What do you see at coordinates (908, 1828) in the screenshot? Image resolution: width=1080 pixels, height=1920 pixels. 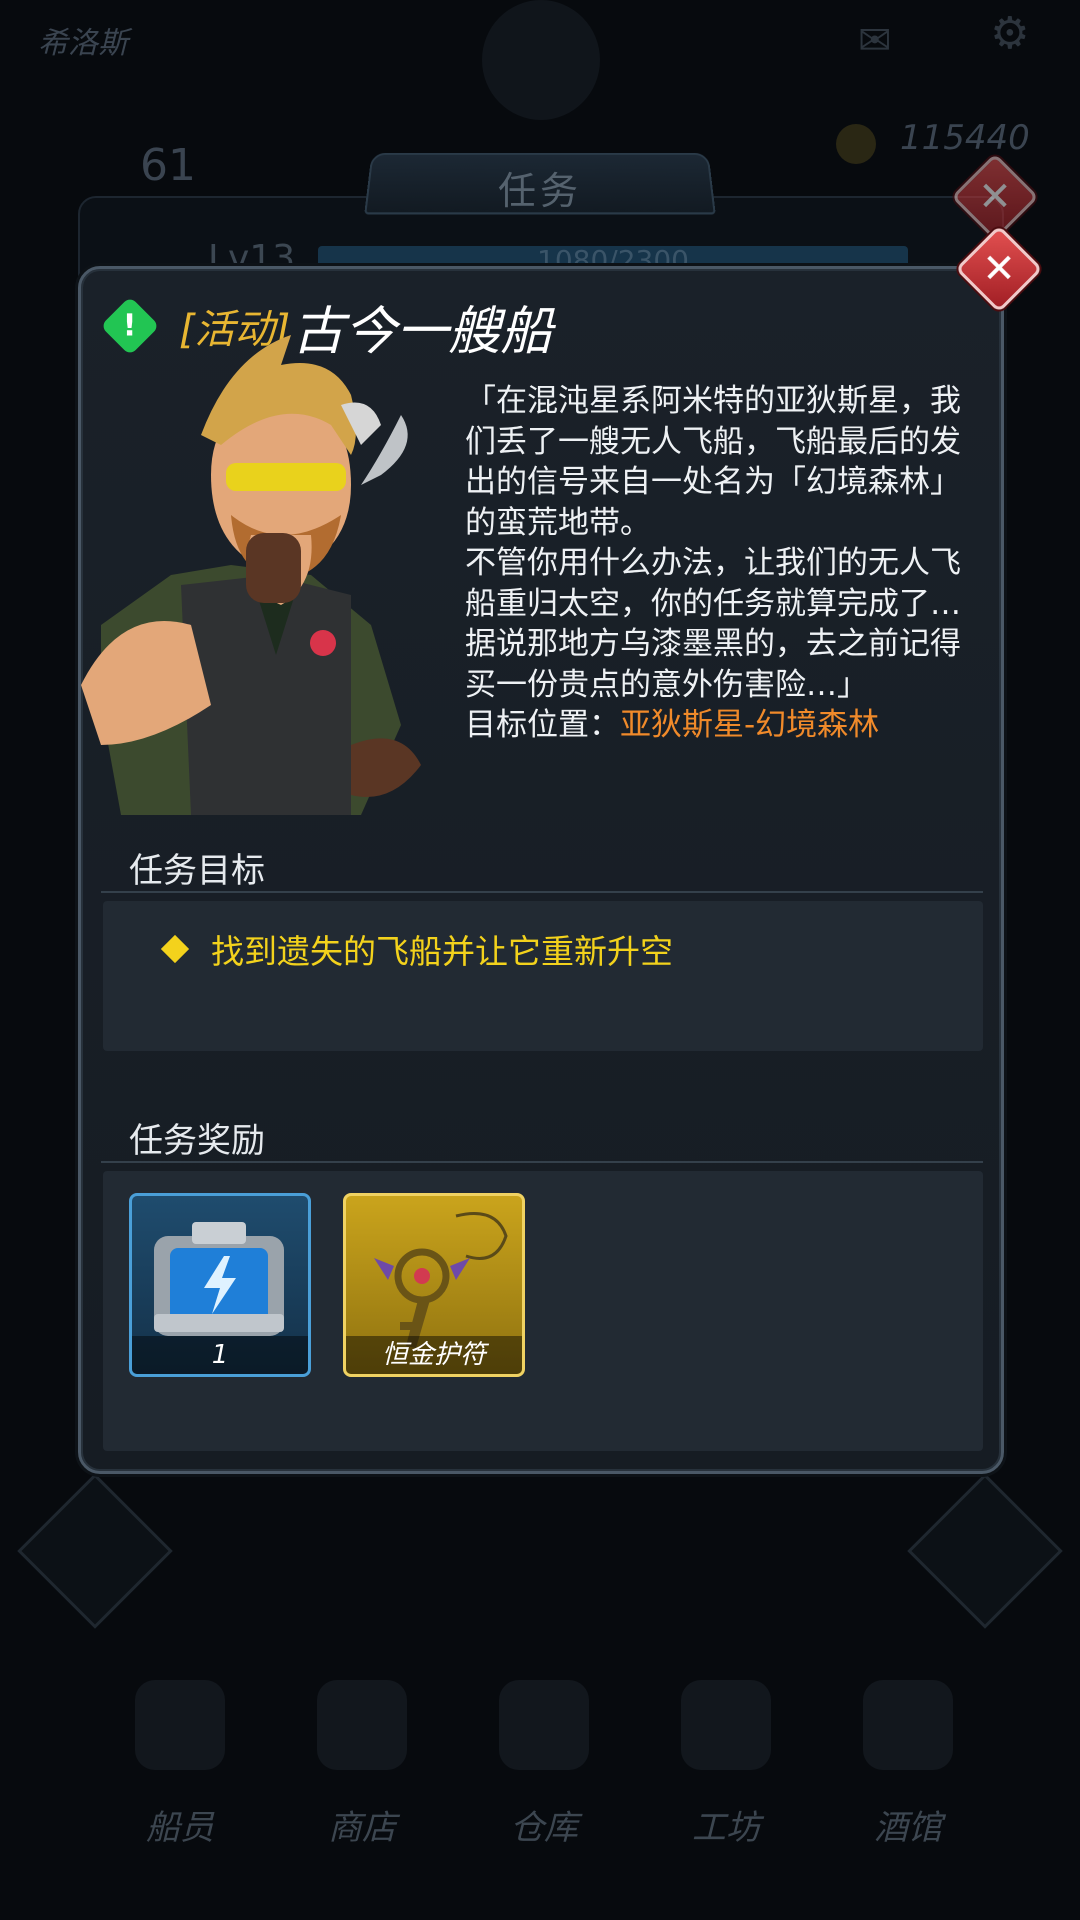 I see `nav-label: 酒馆` at bounding box center [908, 1828].